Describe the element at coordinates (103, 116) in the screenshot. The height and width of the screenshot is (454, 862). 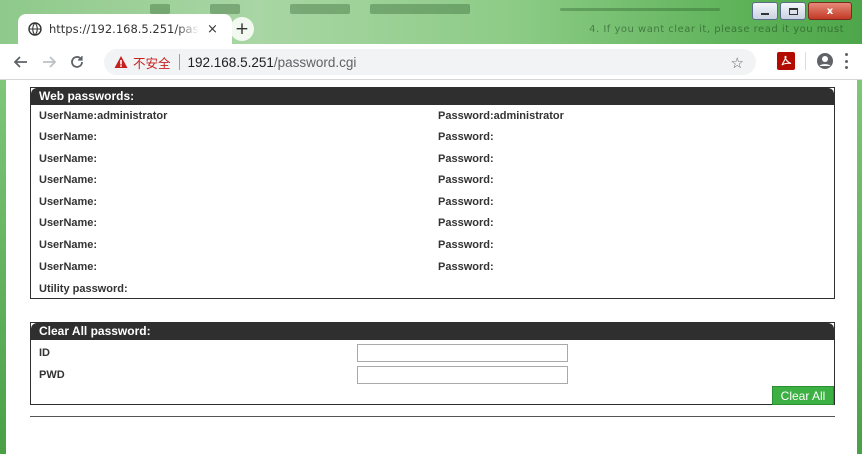
I see `username-label: UserName:administrator` at that location.